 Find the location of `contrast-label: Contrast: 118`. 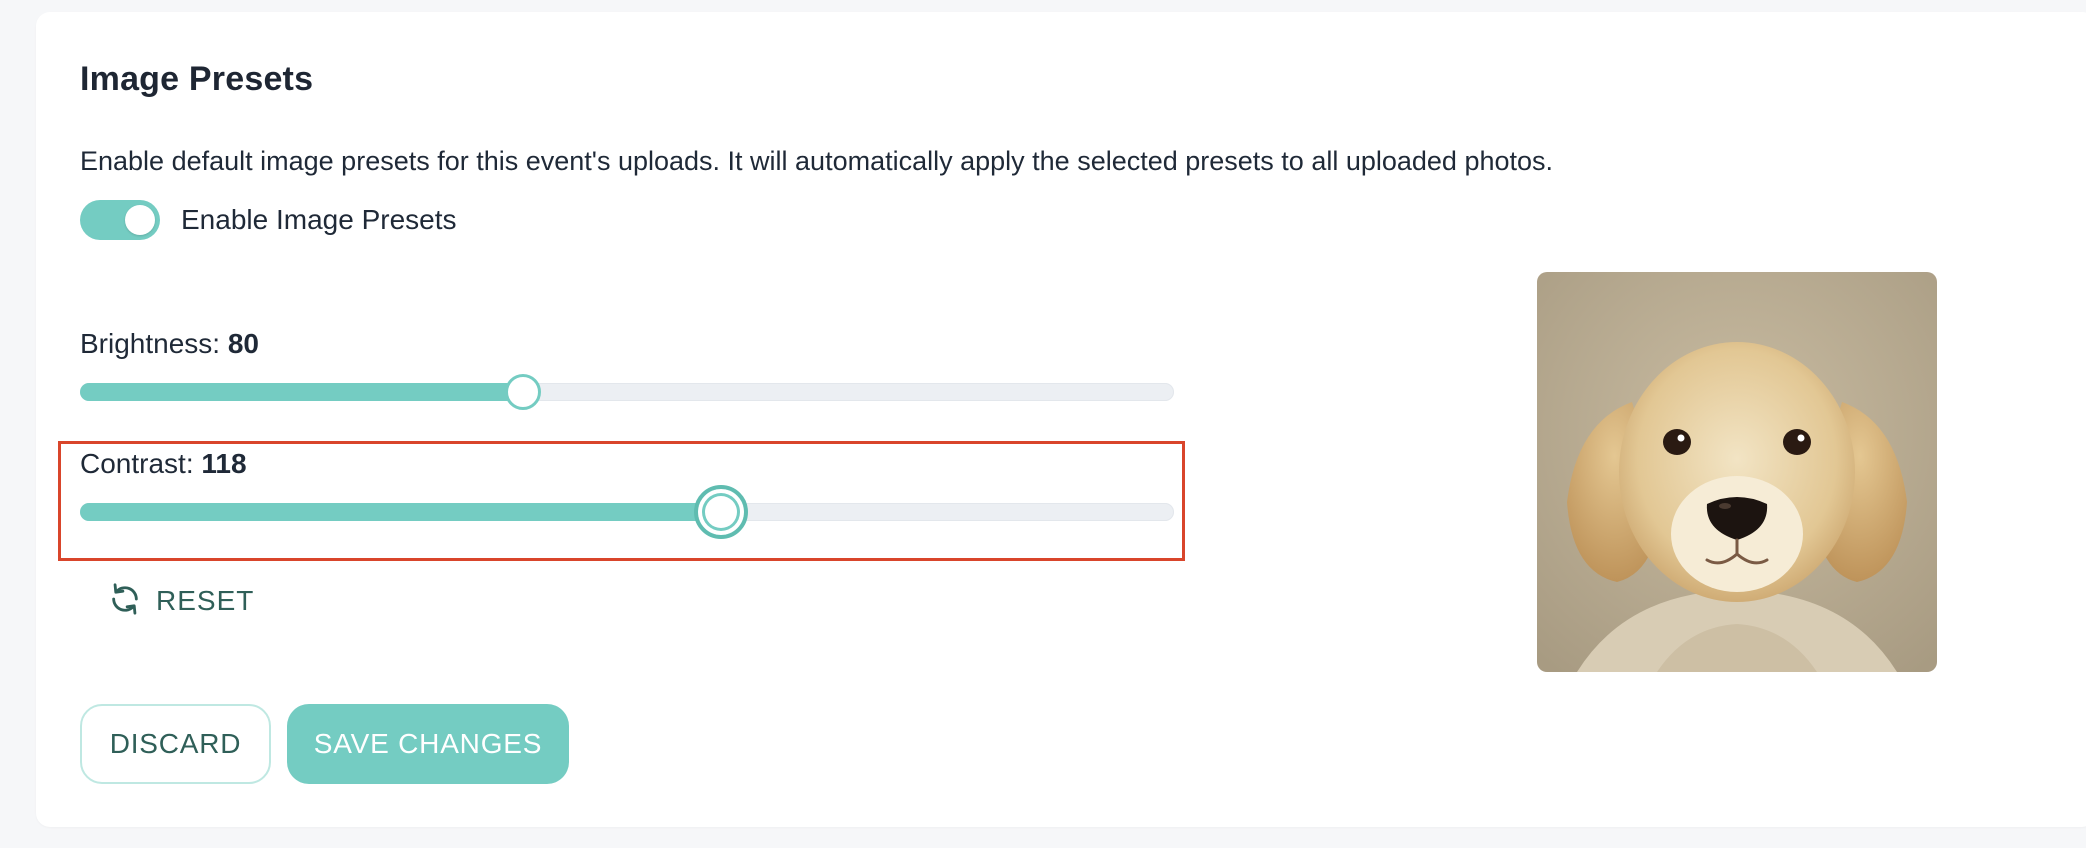

contrast-label: Contrast: 118 is located at coordinates (163, 464).